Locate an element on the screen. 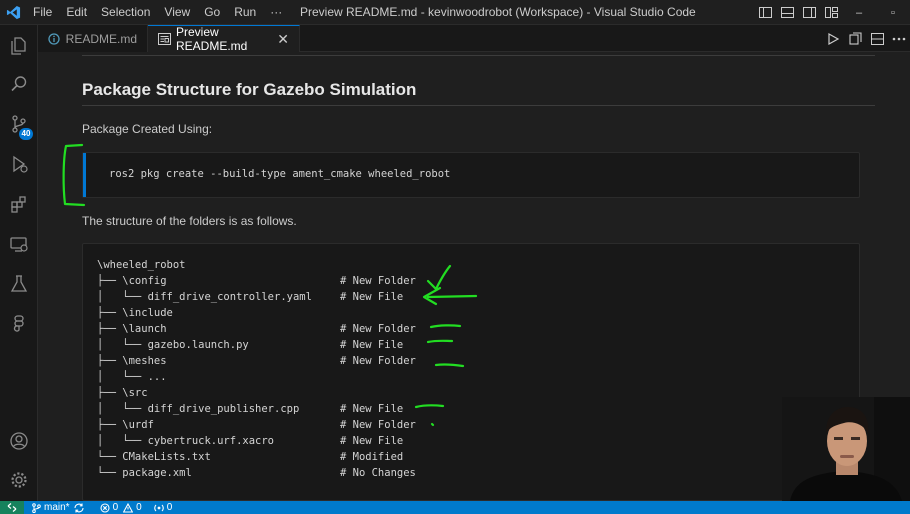  toggle-primary-sidebar-icon is located at coordinates (765, 12).